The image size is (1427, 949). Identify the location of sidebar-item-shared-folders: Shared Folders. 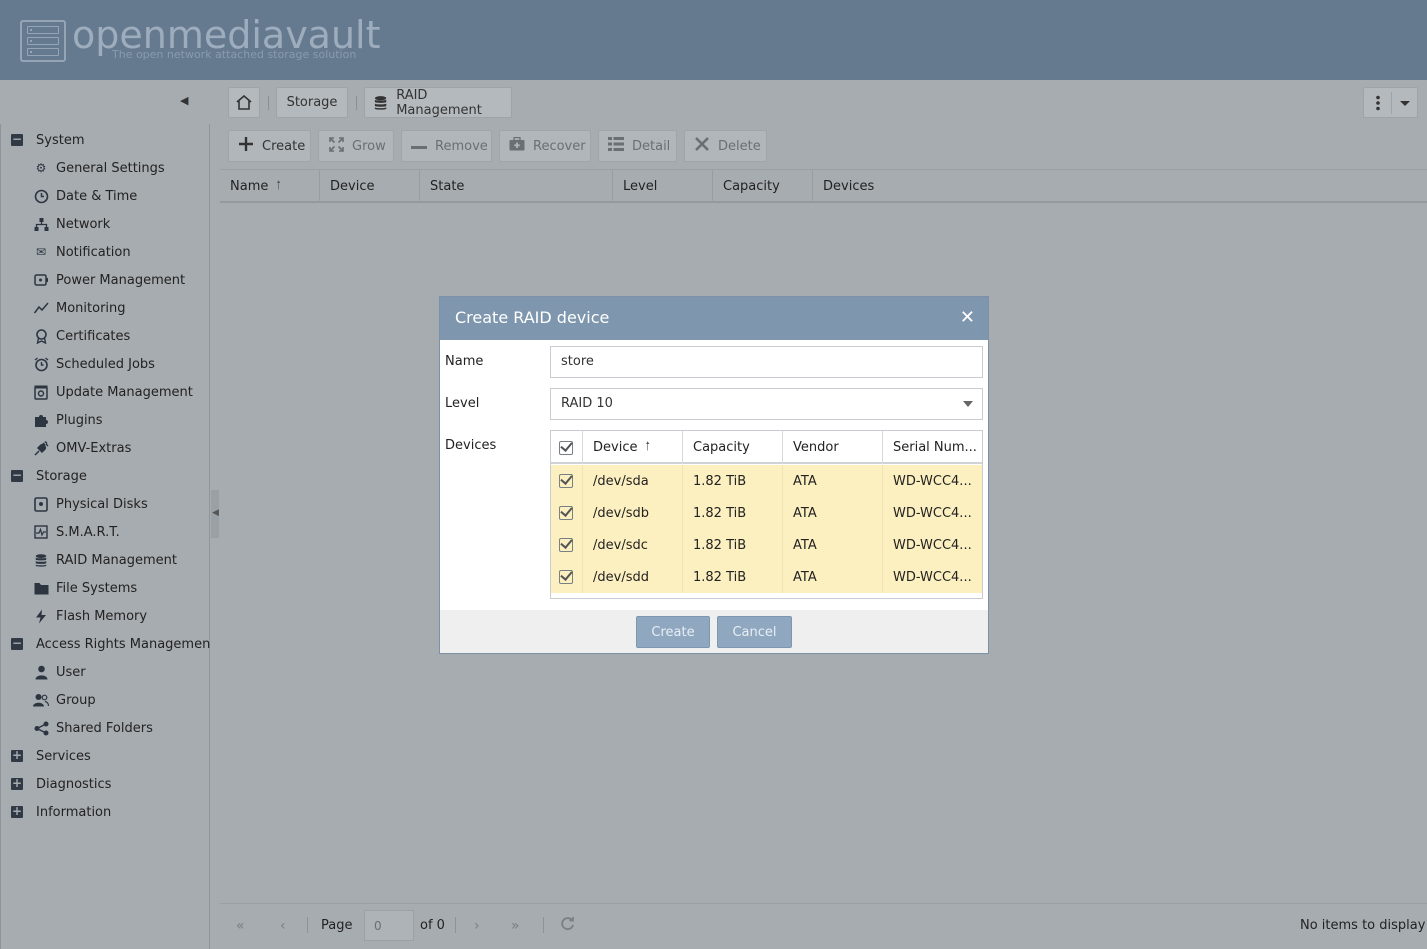
(93, 728).